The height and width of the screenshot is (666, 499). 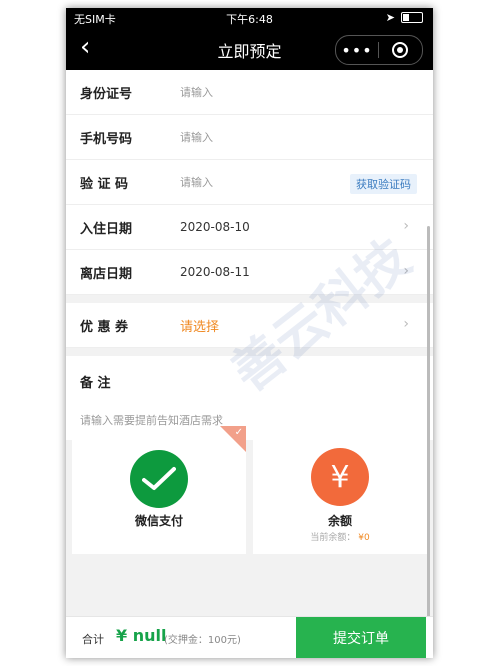 What do you see at coordinates (106, 139) in the screenshot?
I see `phone-label: 手机号码` at bounding box center [106, 139].